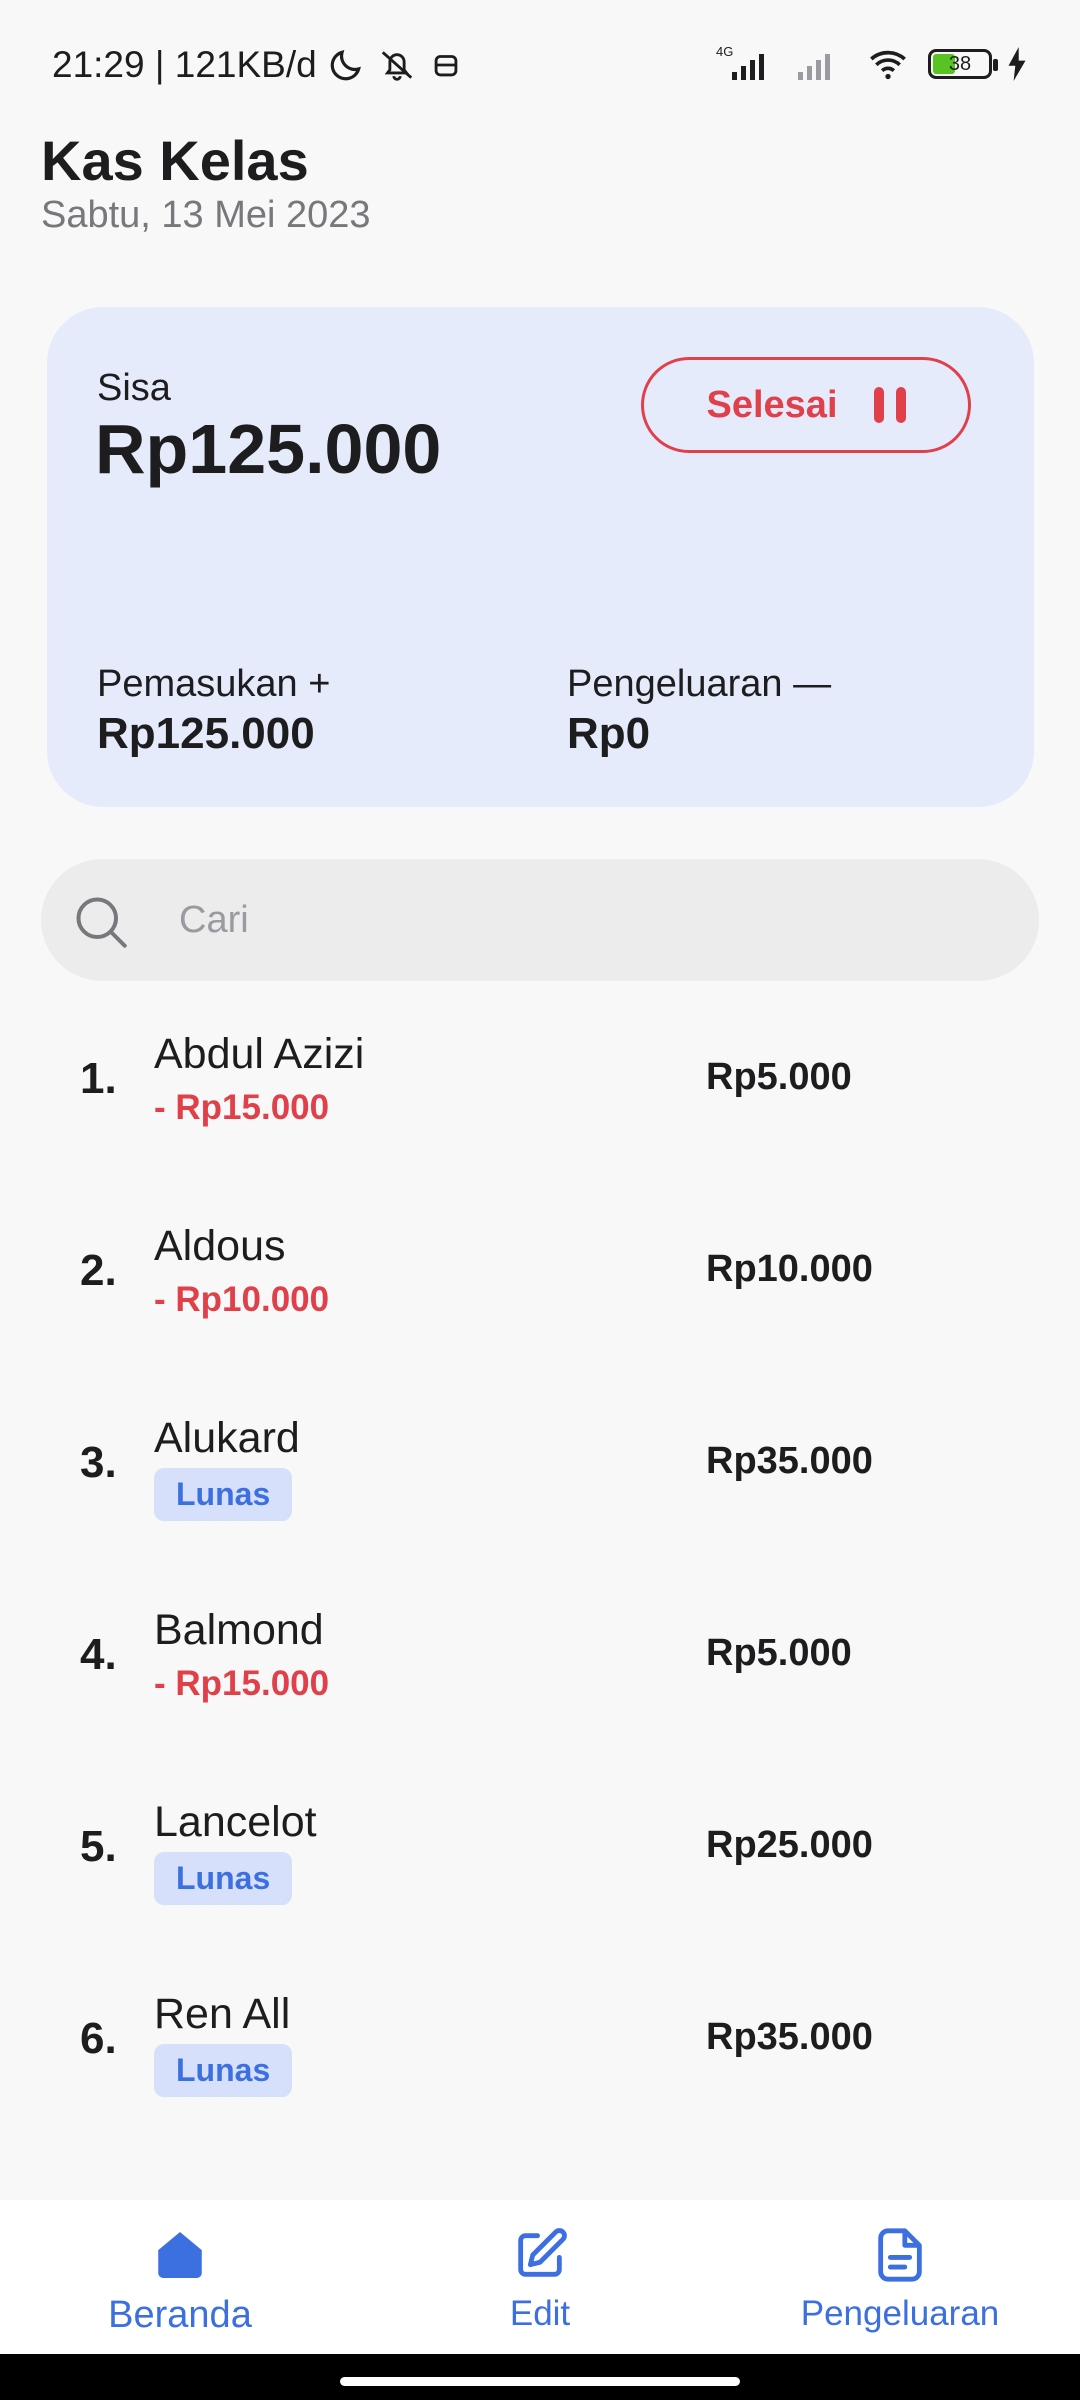  I want to click on svg-text: 4G, so click(724, 51).